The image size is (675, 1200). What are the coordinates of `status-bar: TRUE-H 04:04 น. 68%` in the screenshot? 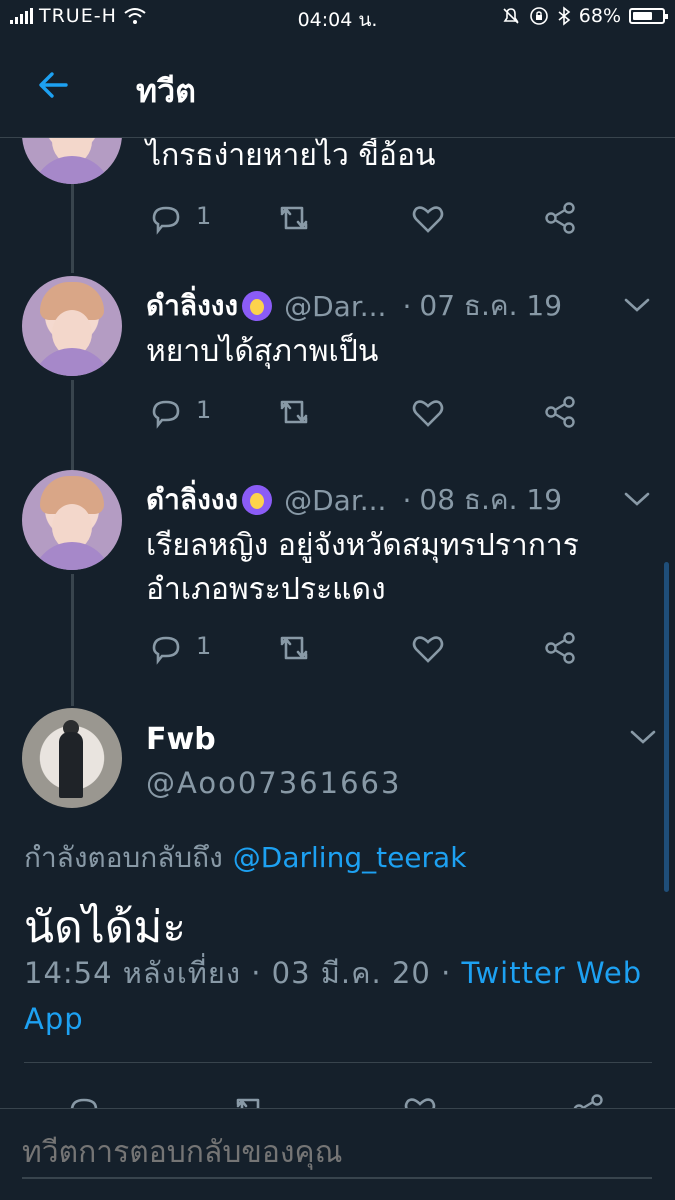 It's located at (337, 17).